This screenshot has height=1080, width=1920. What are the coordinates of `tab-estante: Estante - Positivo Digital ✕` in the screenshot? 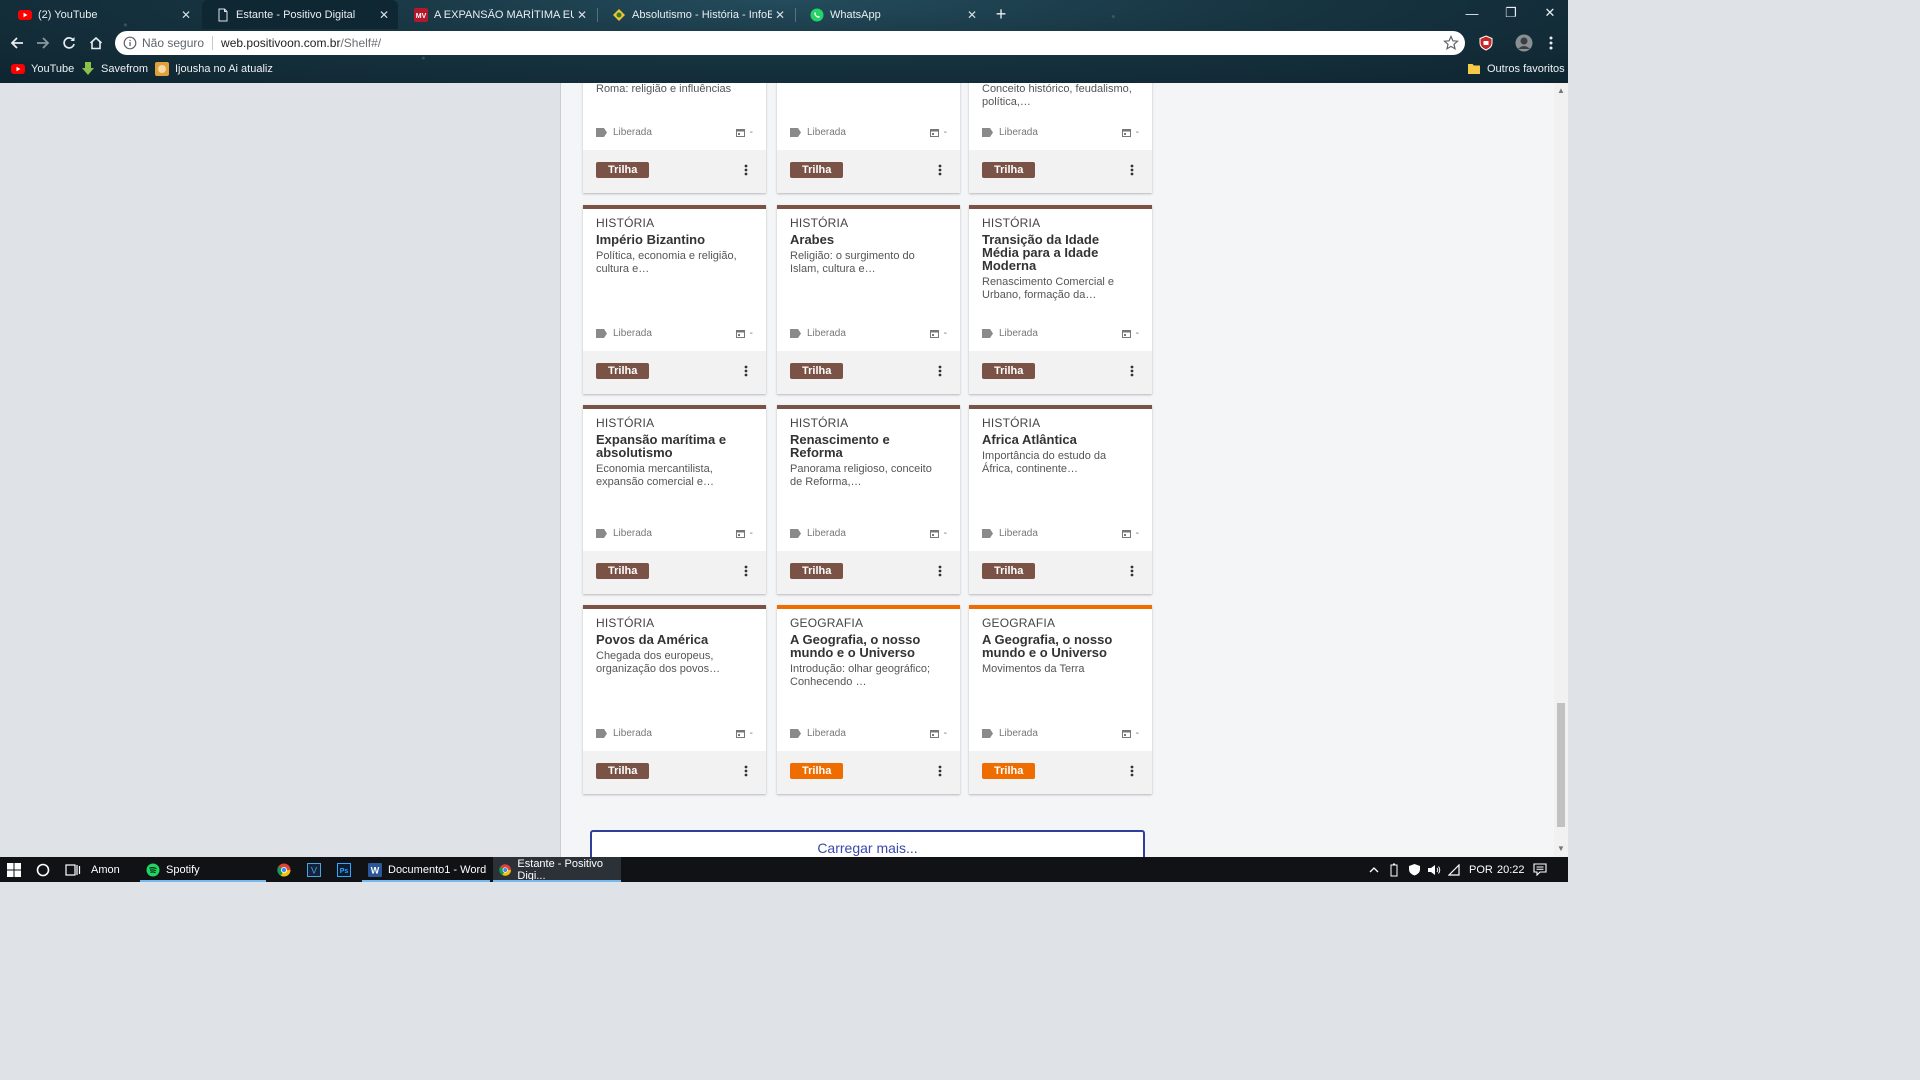 It's located at (300, 14).